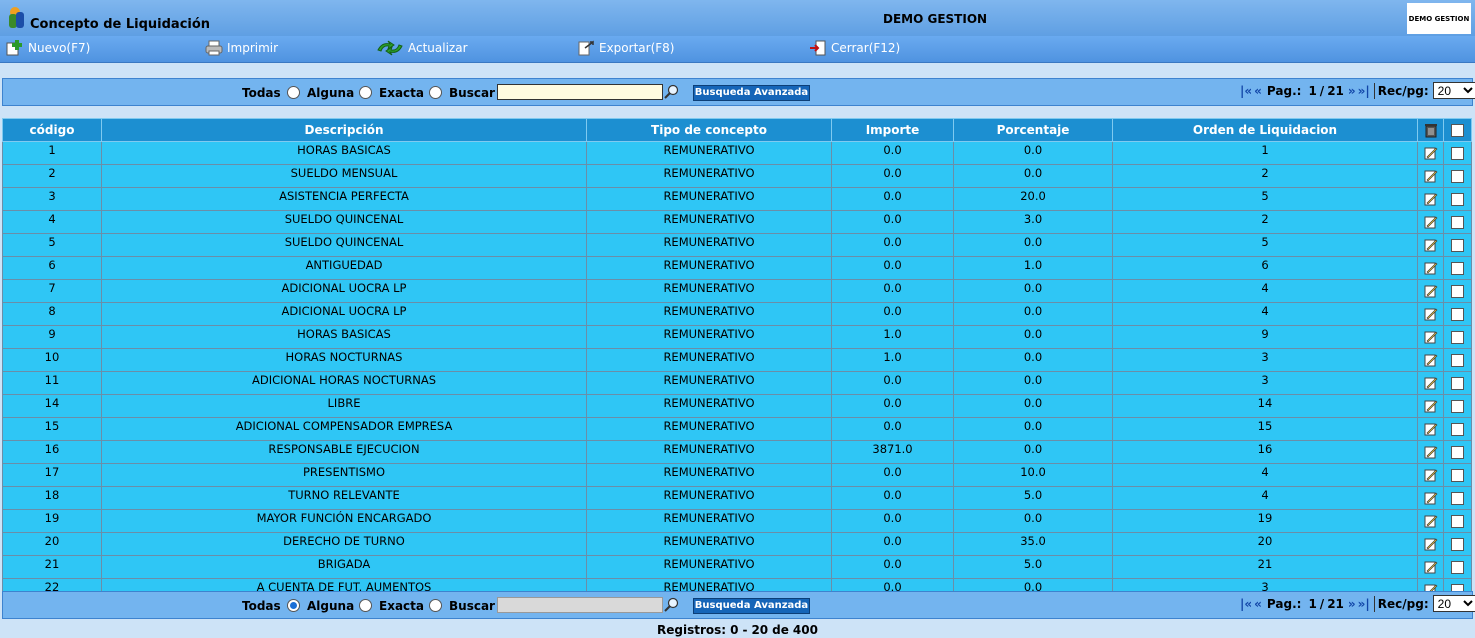 The width and height of the screenshot is (1475, 638). Describe the element at coordinates (672, 605) in the screenshot. I see `magnifier-icon-bottom` at that location.